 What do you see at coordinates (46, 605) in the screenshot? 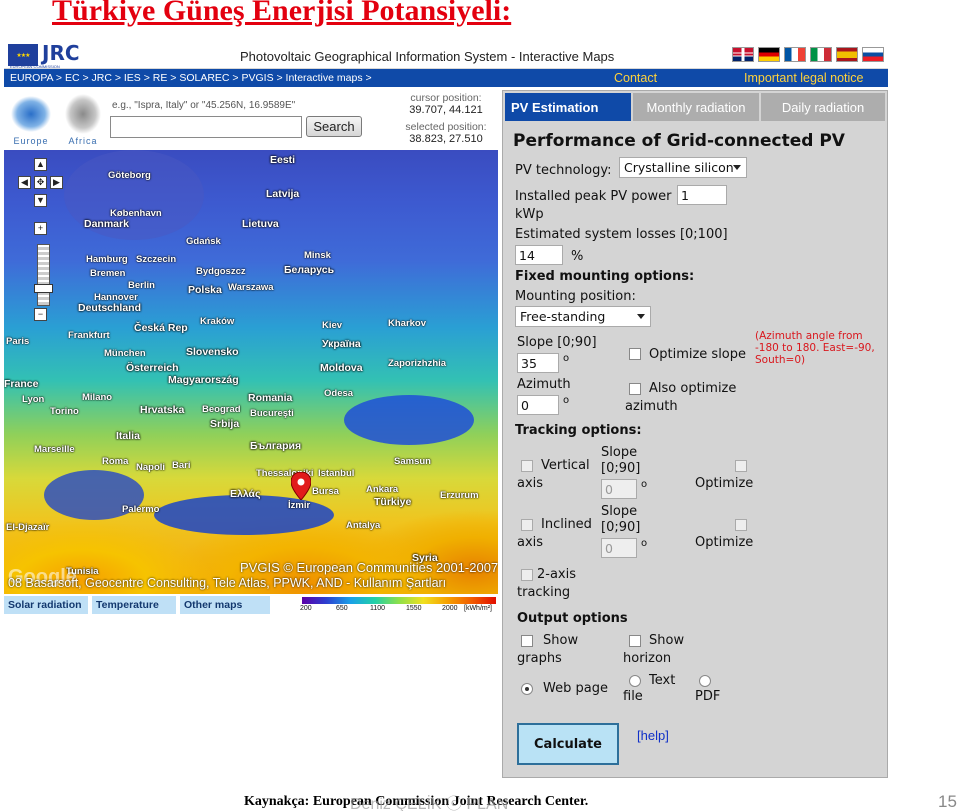
I see `tab-solar-radiation: Solar radiation` at bounding box center [46, 605].